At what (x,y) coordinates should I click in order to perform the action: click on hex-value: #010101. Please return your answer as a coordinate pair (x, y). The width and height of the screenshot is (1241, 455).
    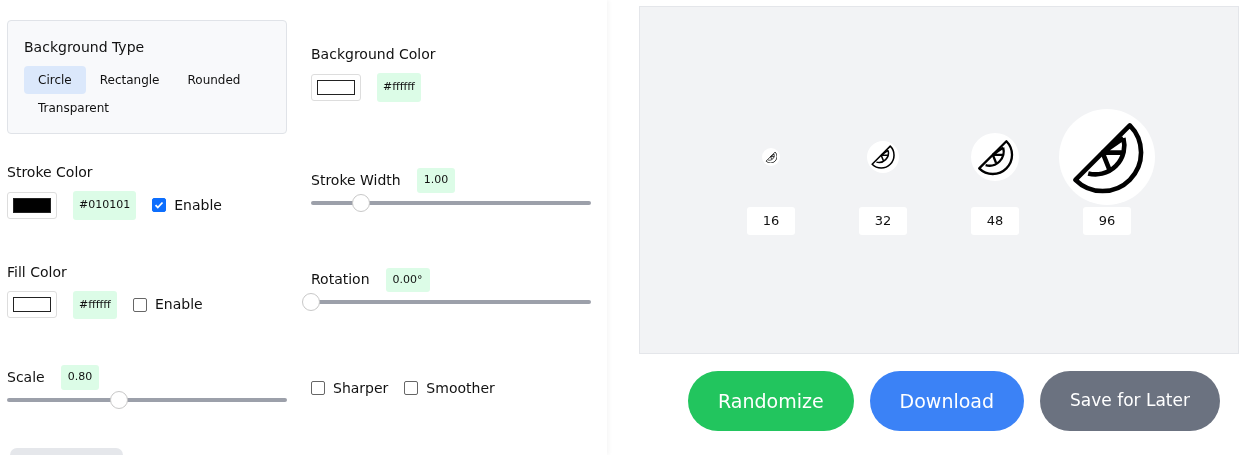
    Looking at the image, I should click on (105, 205).